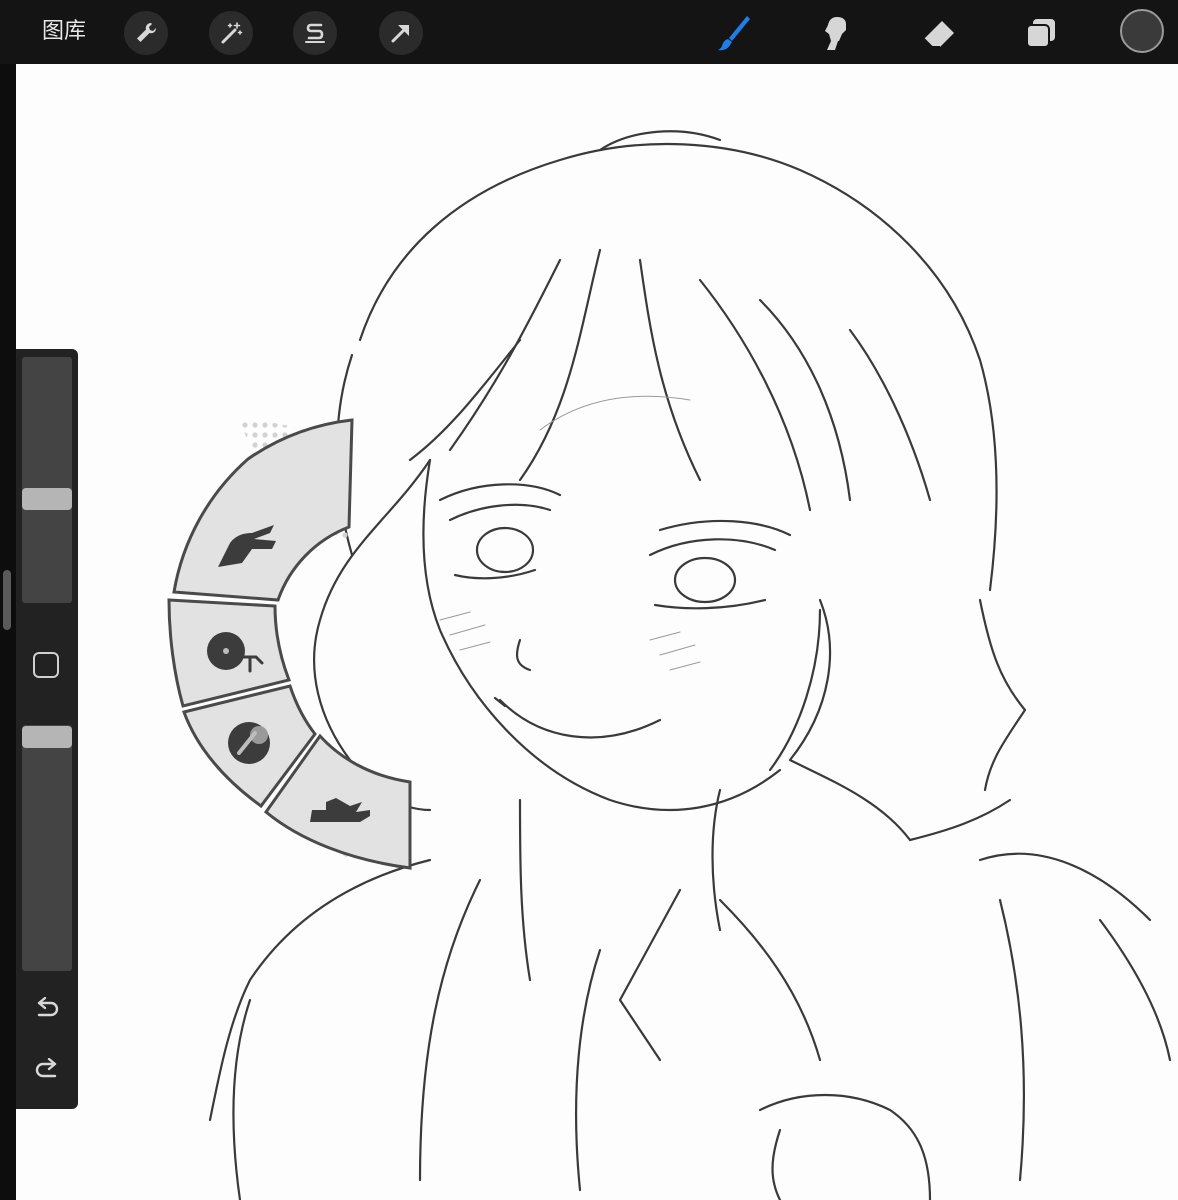 The width and height of the screenshot is (1178, 1200). I want to click on side-panel, so click(47, 729).